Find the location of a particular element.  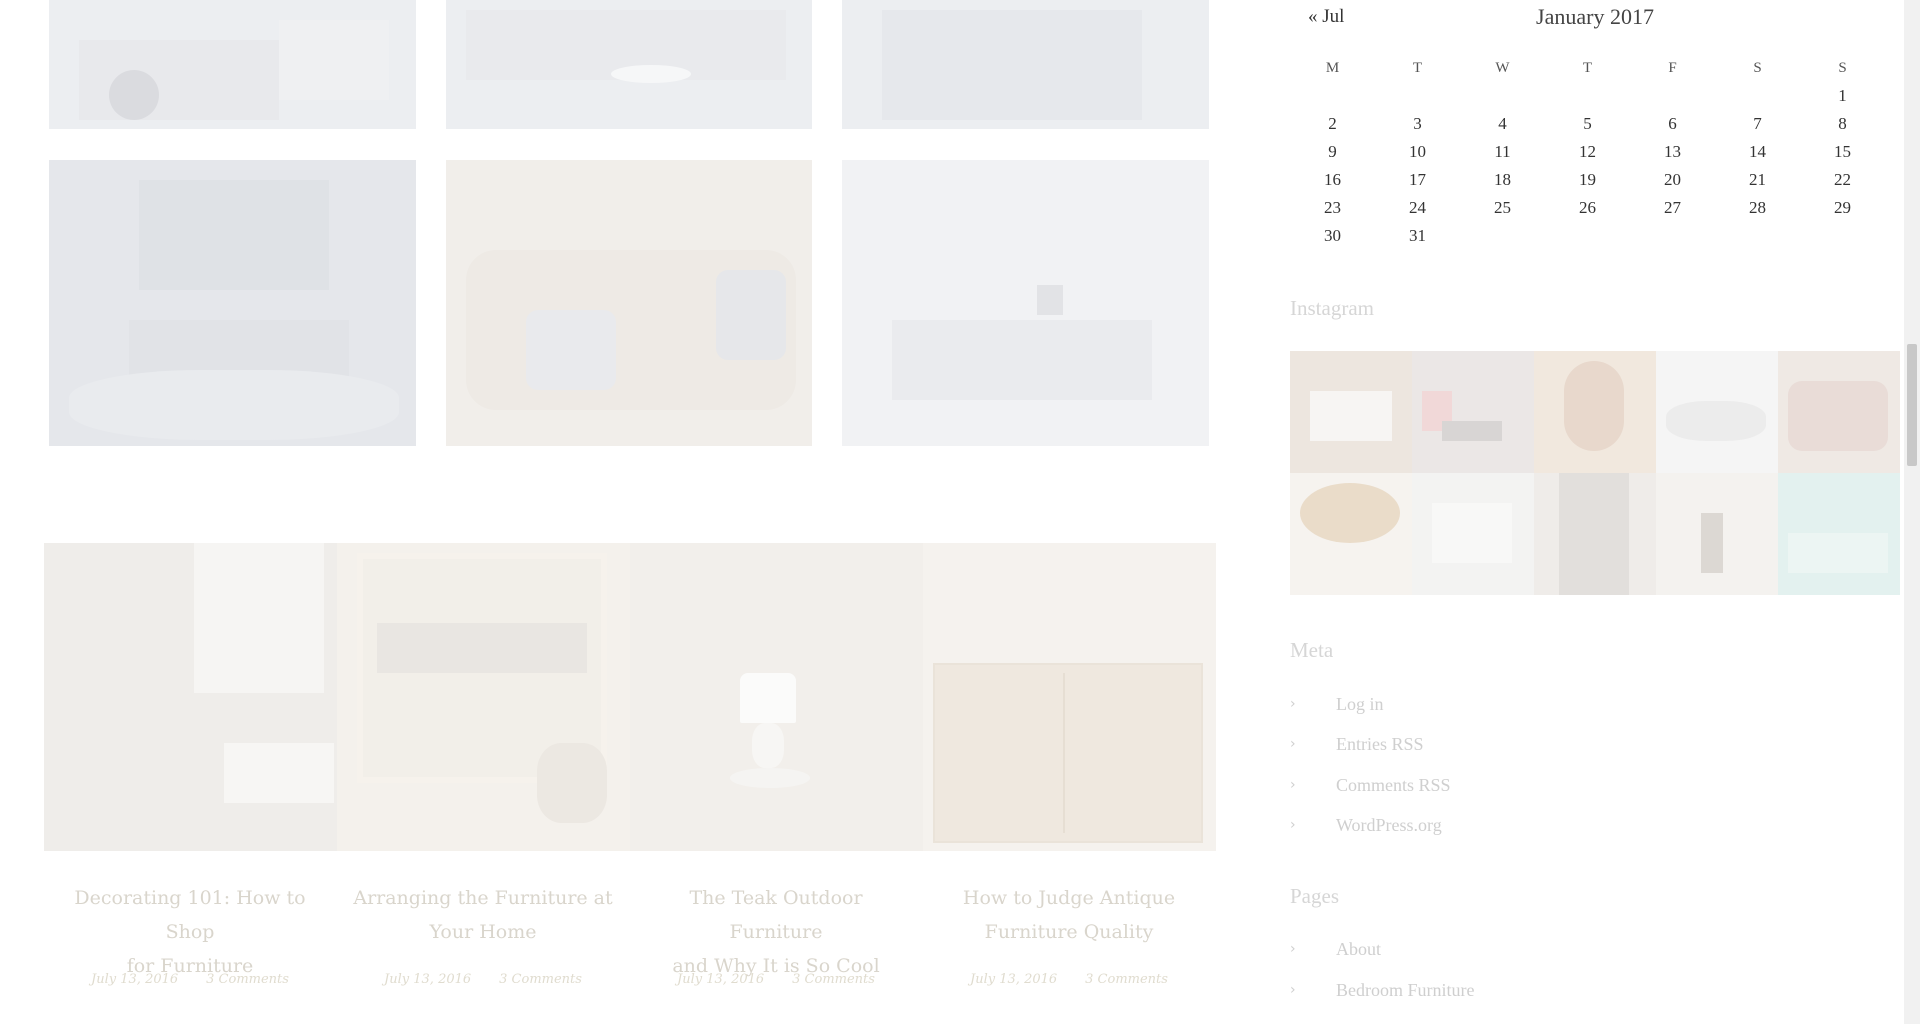

calendar-prev-link: « Jul is located at coordinates (1326, 17).